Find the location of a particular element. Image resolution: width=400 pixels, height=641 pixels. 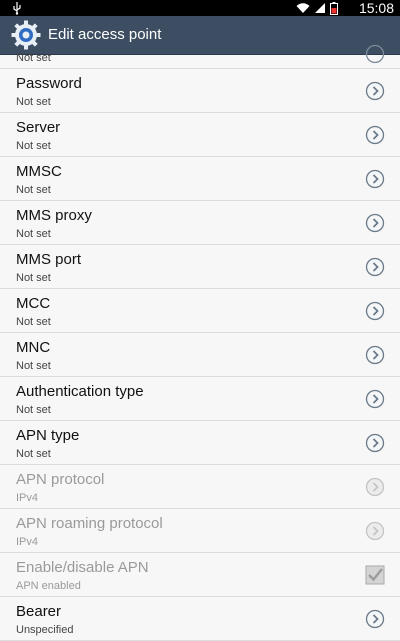

list-item-label: Authentication type is located at coordinates (80, 391).